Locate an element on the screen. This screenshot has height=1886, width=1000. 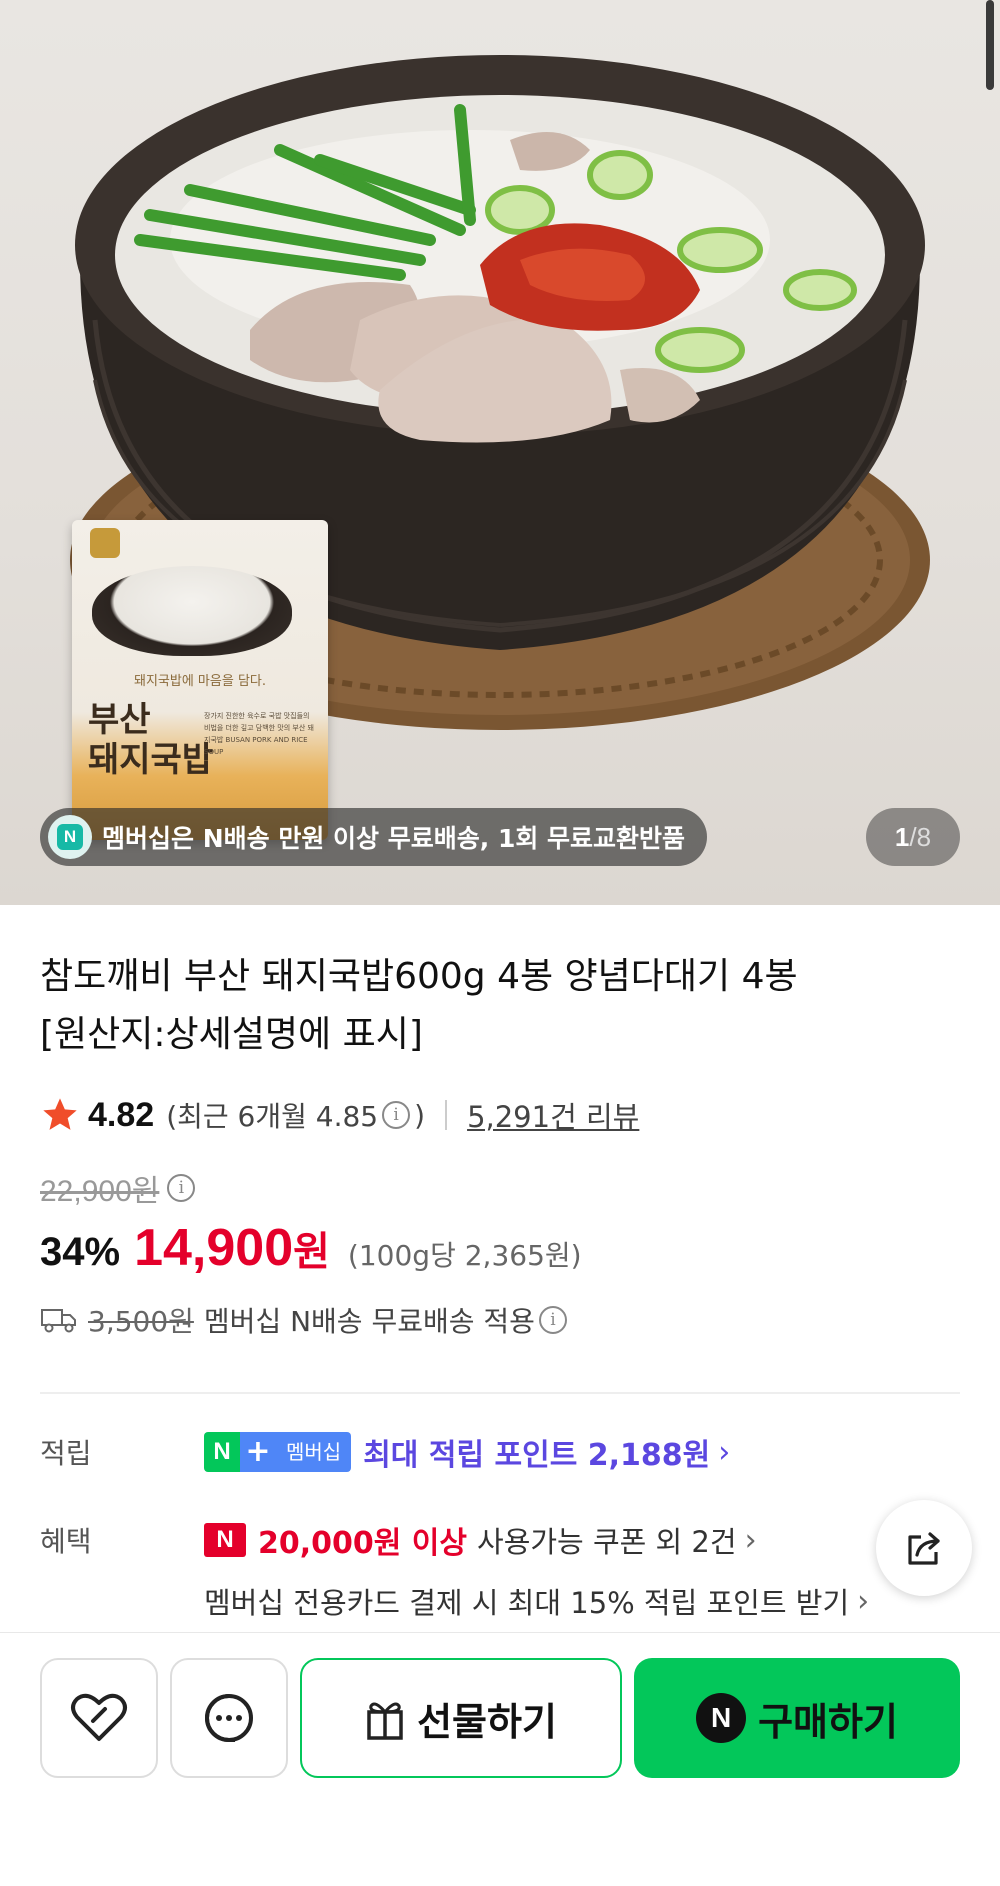
shipping-text: 멤버십 N배송 무료배송 적용 is located at coordinates (369, 1321).